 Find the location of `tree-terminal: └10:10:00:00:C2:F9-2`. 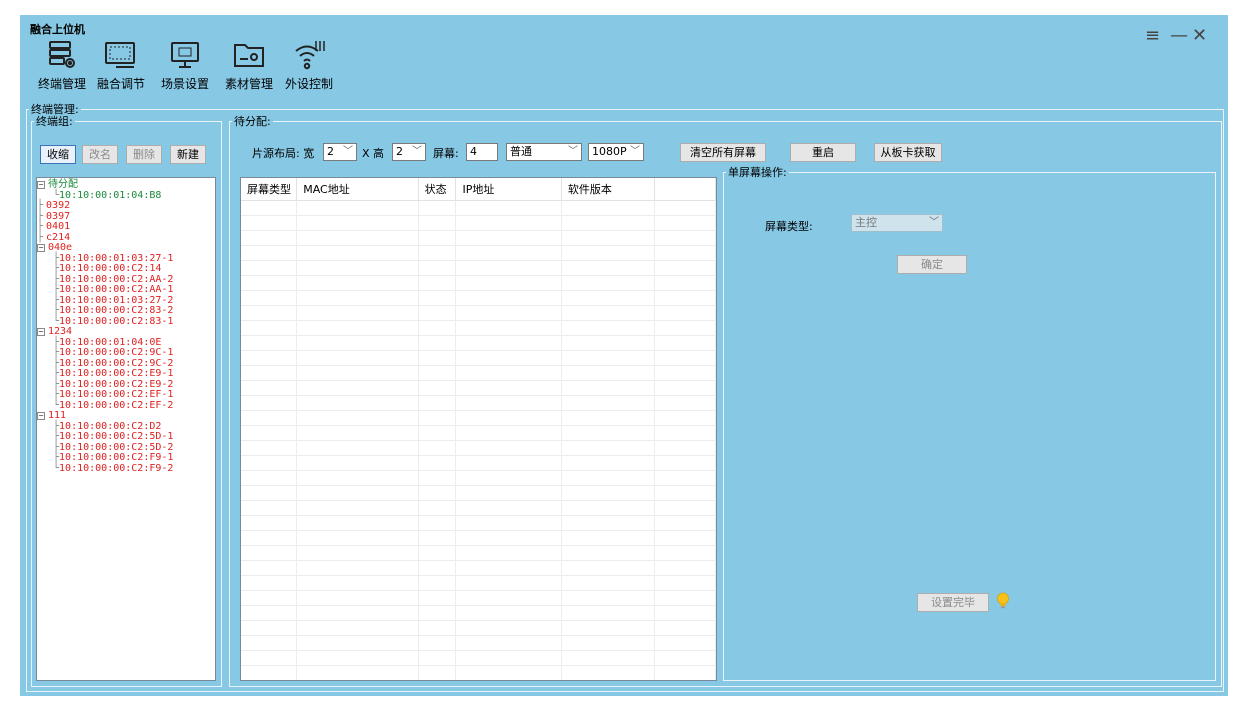

tree-terminal: └10:10:00:00:C2:F9-2 is located at coordinates (126, 469).